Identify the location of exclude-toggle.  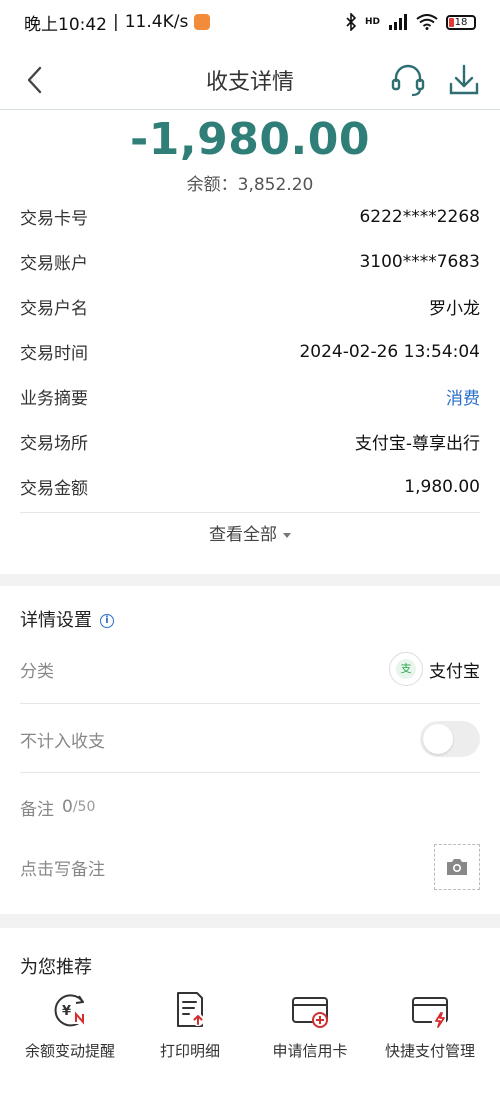
(450, 739).